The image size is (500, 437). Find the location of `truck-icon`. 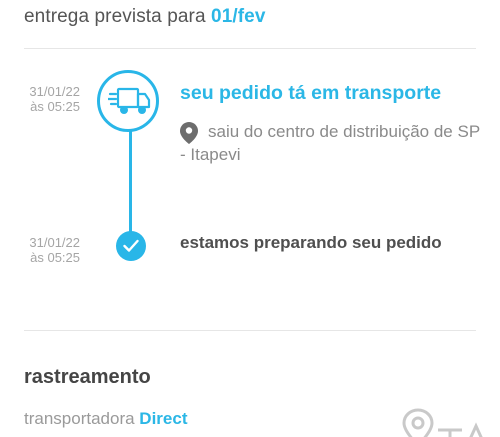

truck-icon is located at coordinates (129, 100).